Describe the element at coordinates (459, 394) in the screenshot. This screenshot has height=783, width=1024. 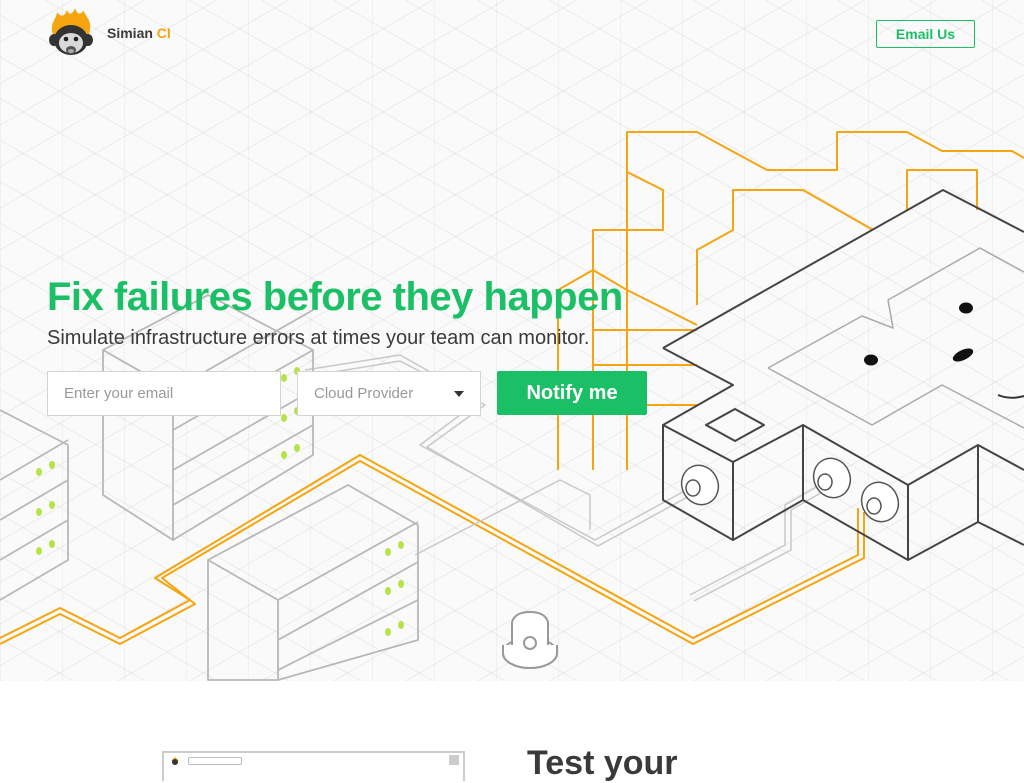
I see `caret-down-icon` at that location.